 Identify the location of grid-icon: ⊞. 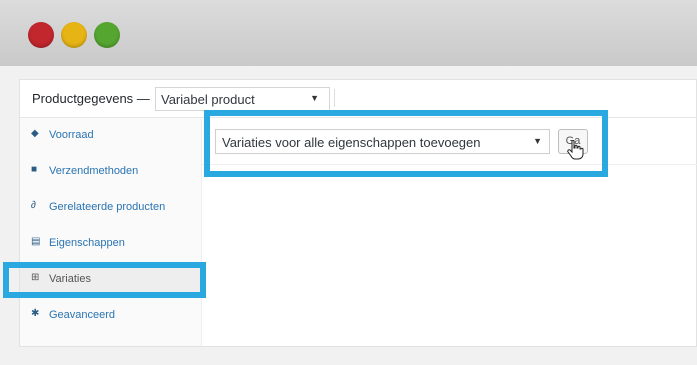
(35, 277).